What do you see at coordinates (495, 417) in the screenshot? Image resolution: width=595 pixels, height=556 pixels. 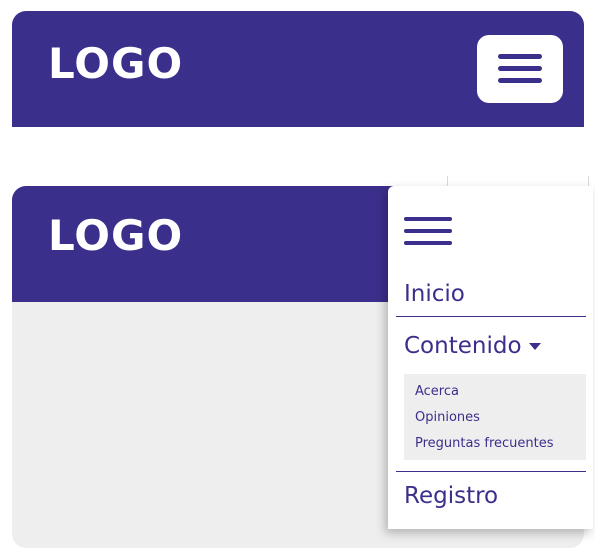 I see `submenu: Acerca Opiniones Preguntas frecuentes` at bounding box center [495, 417].